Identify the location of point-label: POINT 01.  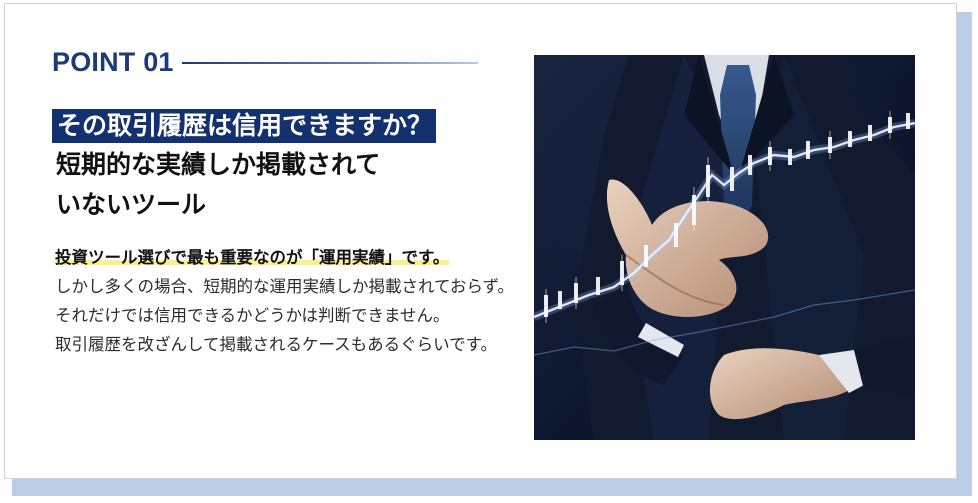
(113, 62).